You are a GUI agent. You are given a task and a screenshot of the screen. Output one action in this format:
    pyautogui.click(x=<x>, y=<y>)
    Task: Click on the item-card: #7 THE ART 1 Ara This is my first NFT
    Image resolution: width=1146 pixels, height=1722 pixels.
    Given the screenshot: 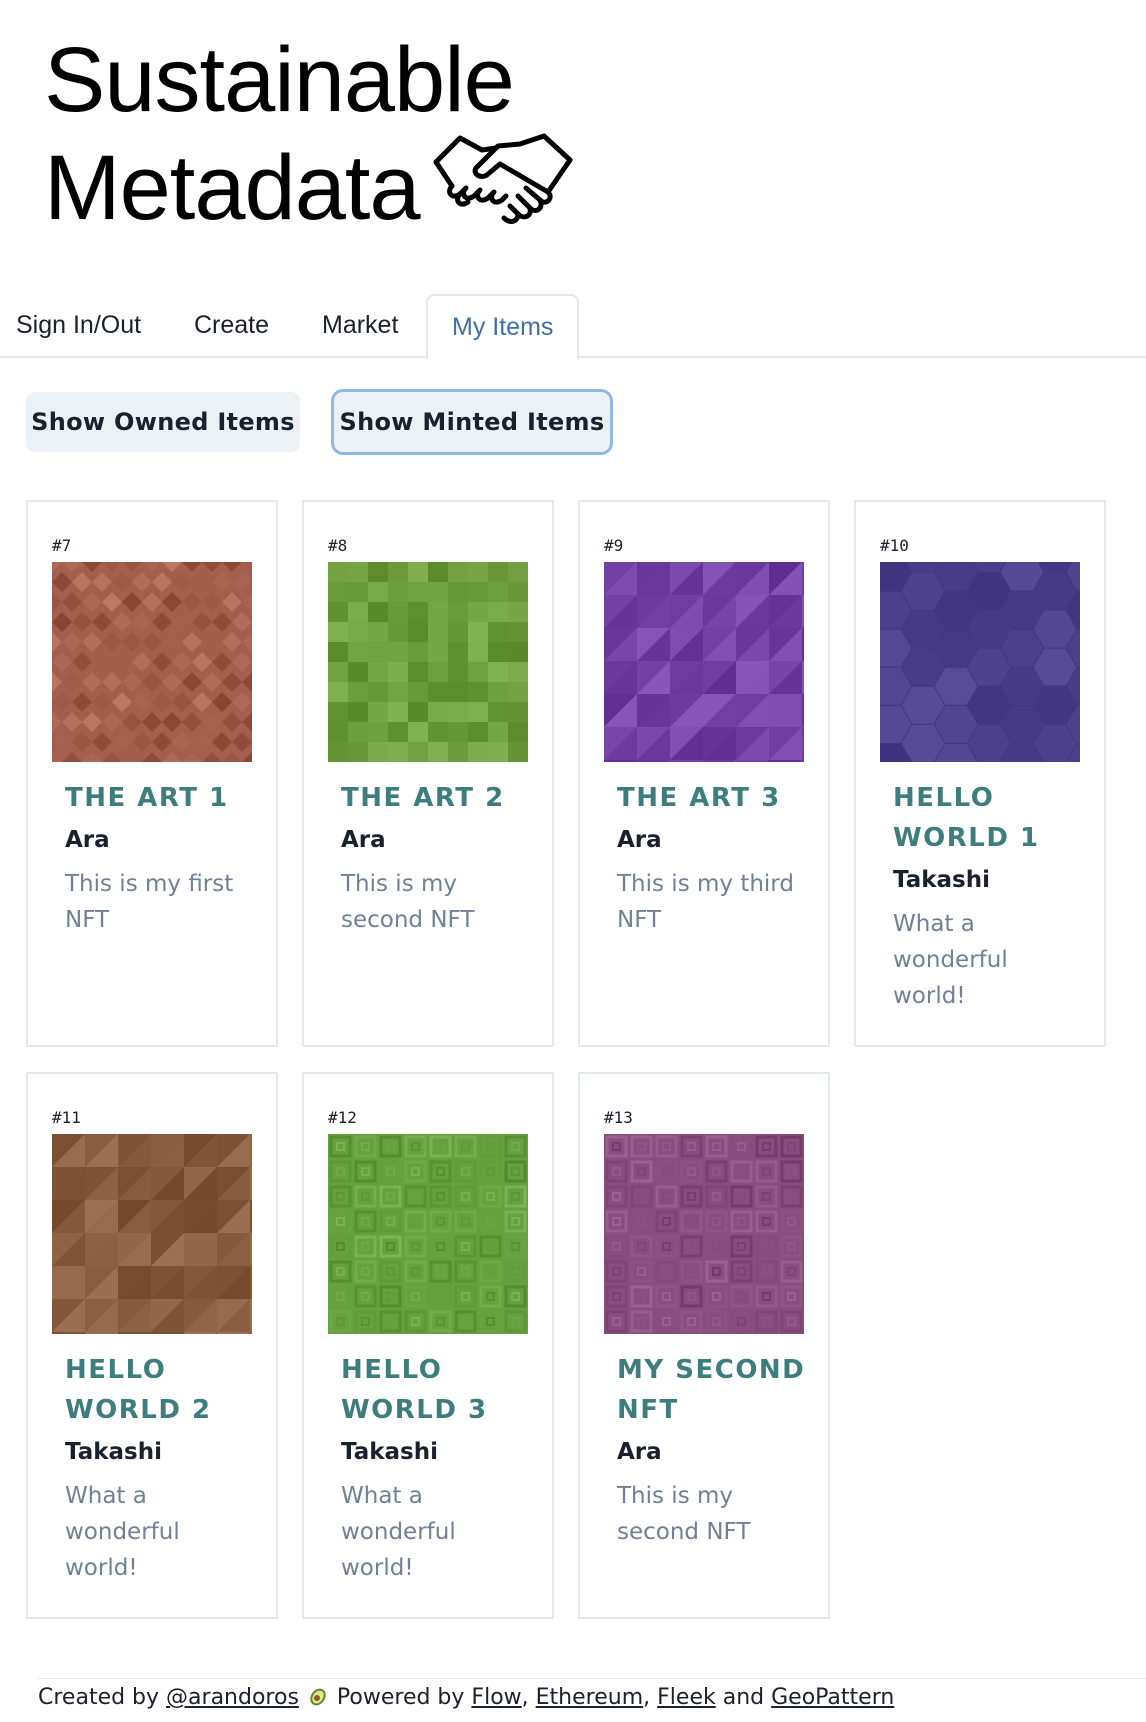 What is the action you would take?
    pyautogui.click(x=152, y=773)
    